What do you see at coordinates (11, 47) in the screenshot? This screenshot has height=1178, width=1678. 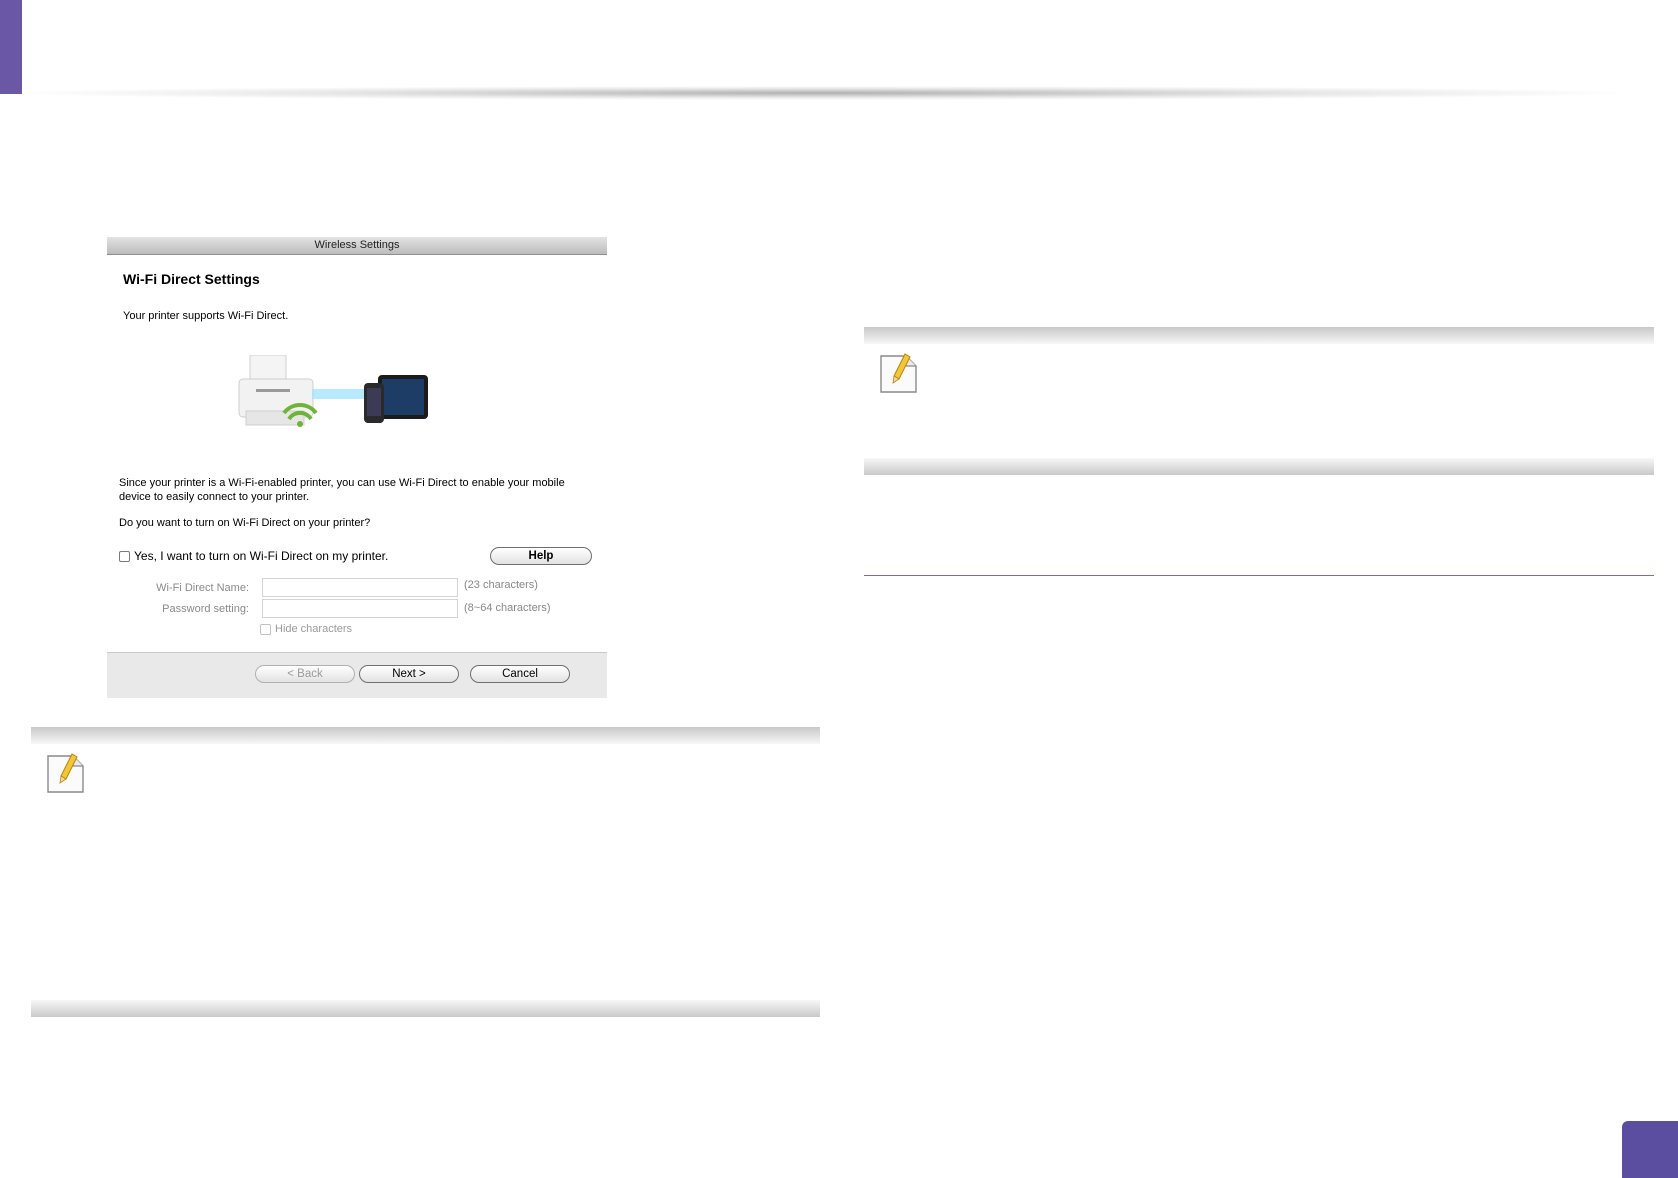 I see `chapter-tab` at bounding box center [11, 47].